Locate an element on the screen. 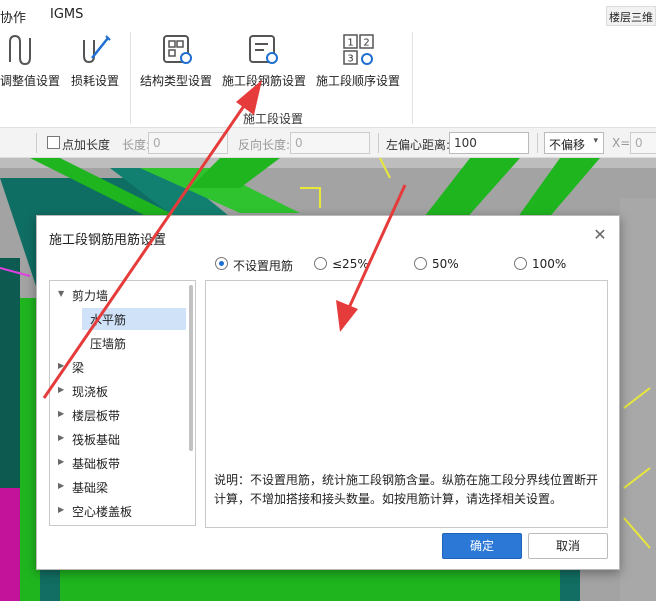 The image size is (656, 601). offset-select: 不偏移 ▾ is located at coordinates (574, 143).